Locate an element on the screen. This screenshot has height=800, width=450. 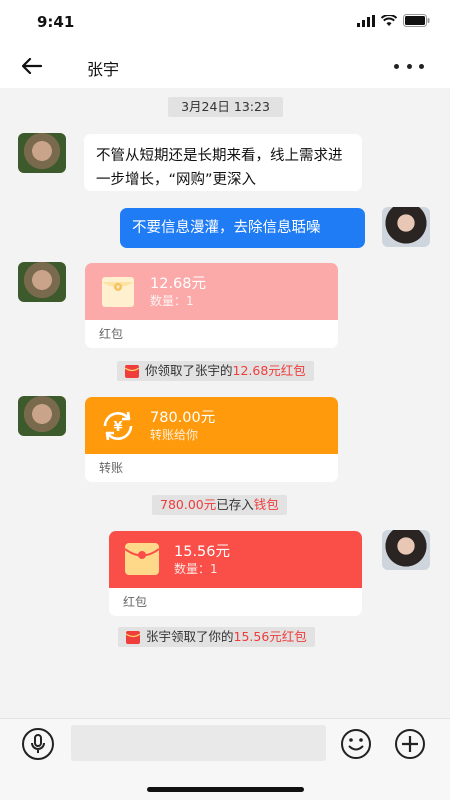
red-packet-card-sent: 15.56元 数量：1 红包 is located at coordinates (235, 573).